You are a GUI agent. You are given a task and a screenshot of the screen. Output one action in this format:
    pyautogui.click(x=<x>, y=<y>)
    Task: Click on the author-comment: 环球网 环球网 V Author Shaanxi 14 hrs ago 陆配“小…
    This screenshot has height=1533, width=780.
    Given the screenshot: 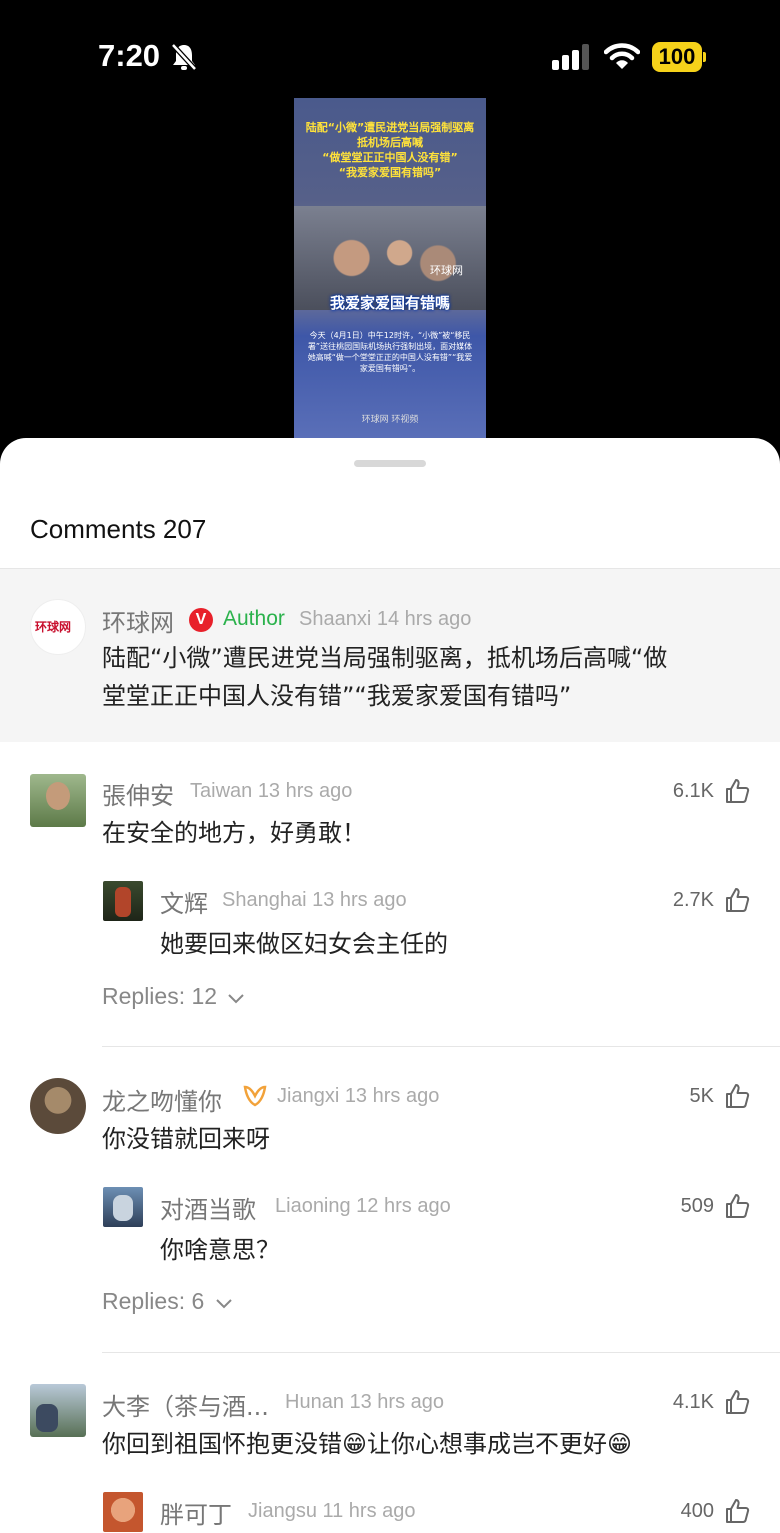 What is the action you would take?
    pyautogui.click(x=390, y=655)
    